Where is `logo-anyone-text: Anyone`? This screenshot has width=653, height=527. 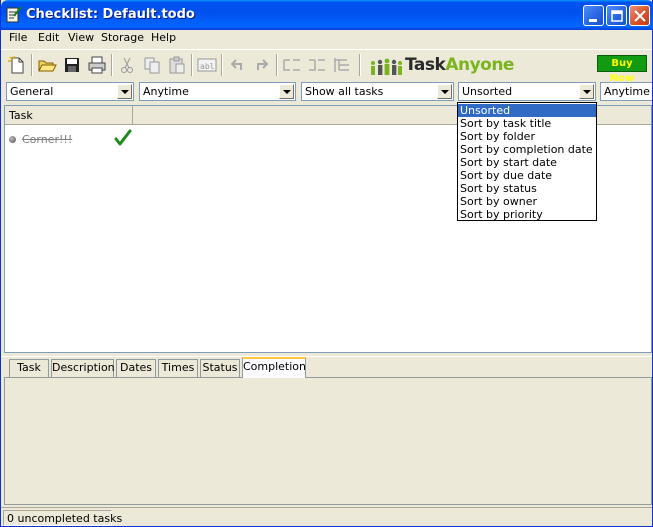 logo-anyone-text: Anyone is located at coordinates (479, 65).